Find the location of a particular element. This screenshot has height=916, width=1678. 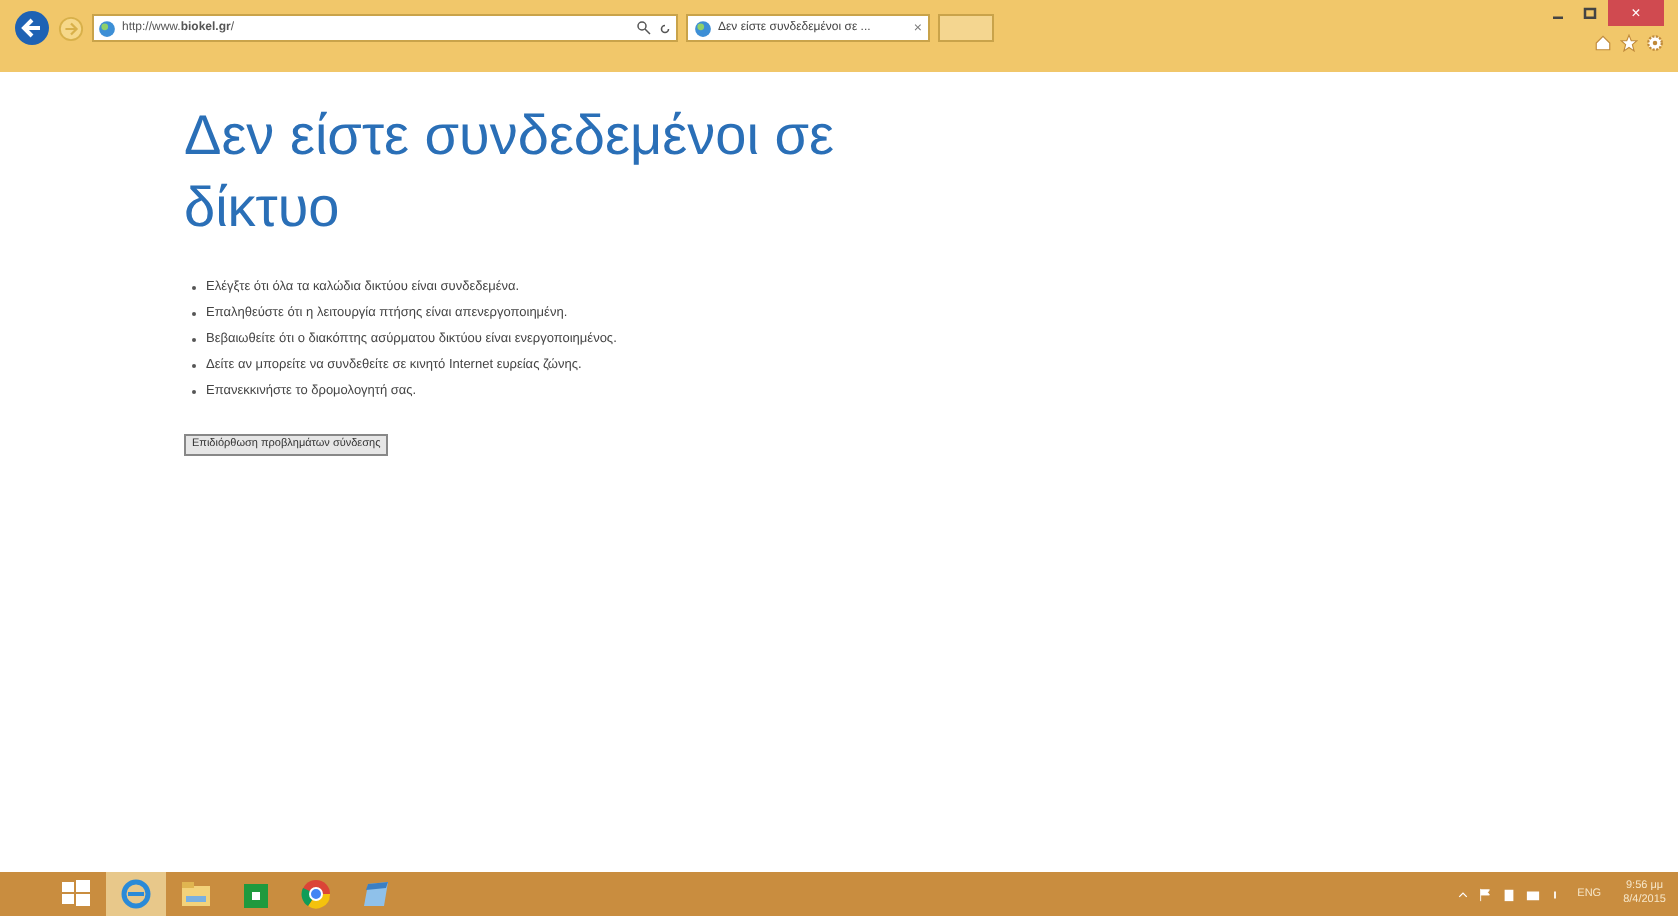

folder-icon is located at coordinates (196, 894).